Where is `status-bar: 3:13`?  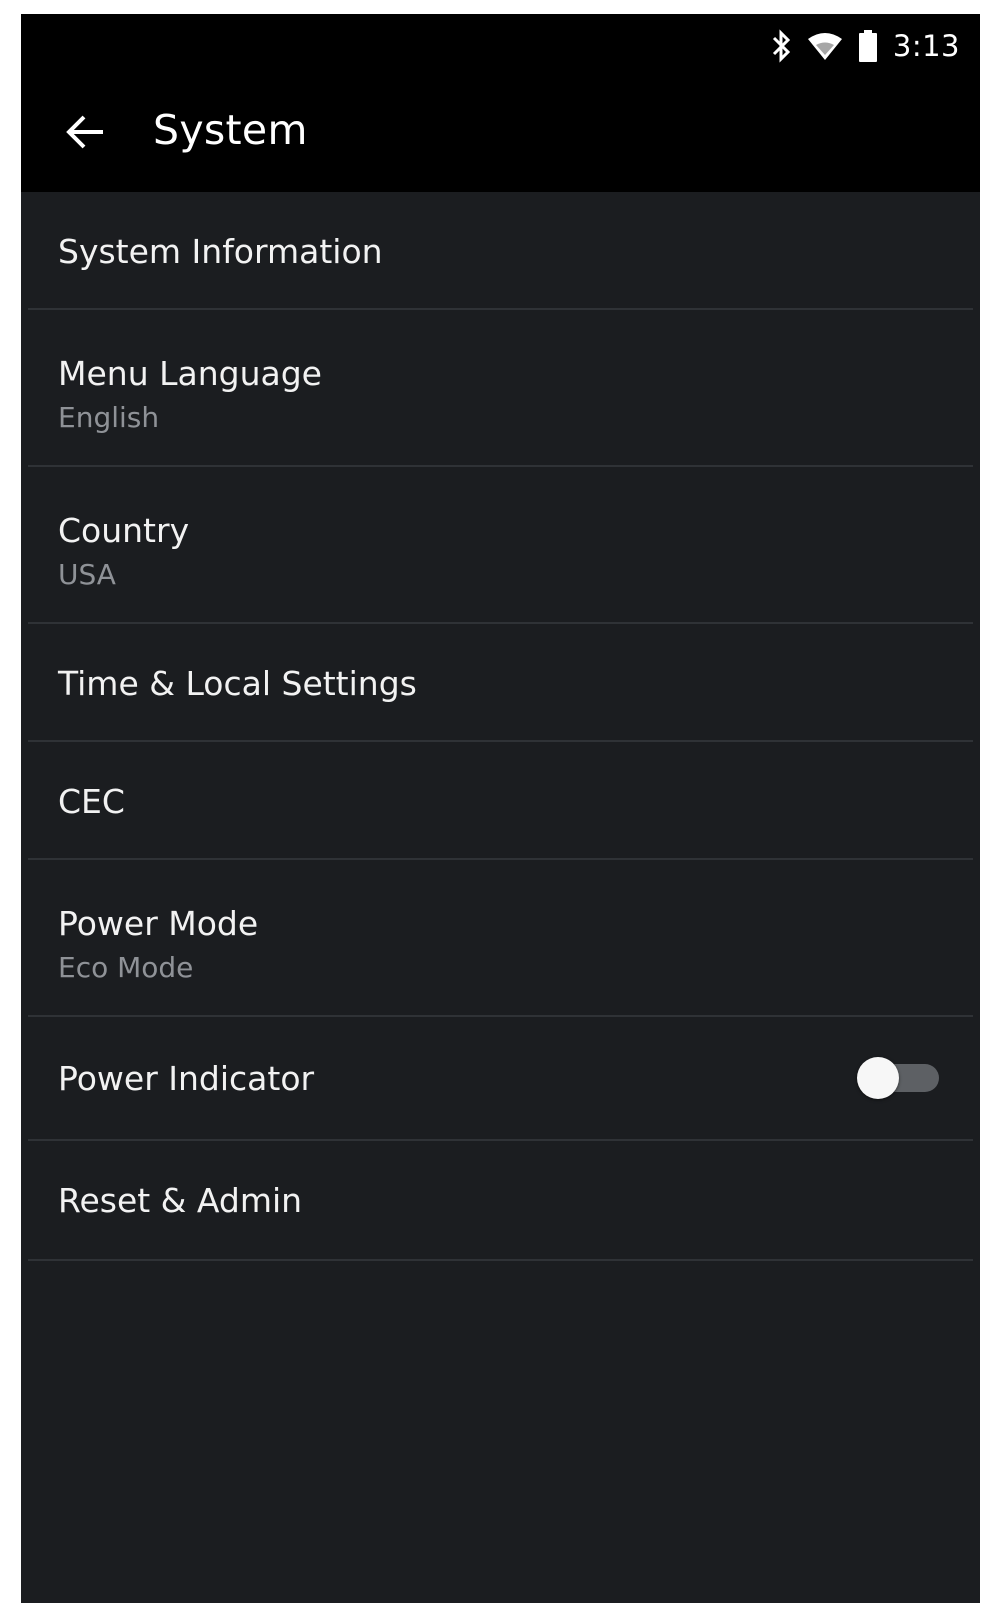 status-bar: 3:13 is located at coordinates (500, 47).